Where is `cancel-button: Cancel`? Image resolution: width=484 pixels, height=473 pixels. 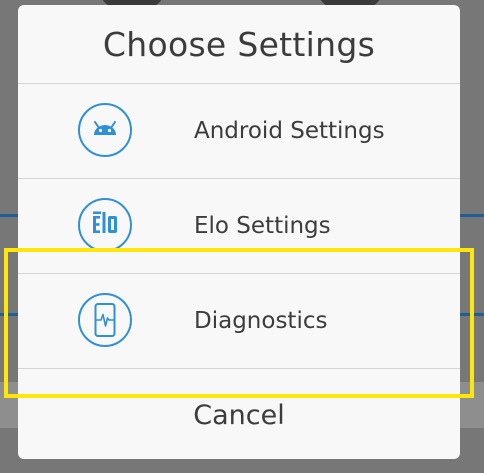
cancel-button: Cancel is located at coordinates (239, 416).